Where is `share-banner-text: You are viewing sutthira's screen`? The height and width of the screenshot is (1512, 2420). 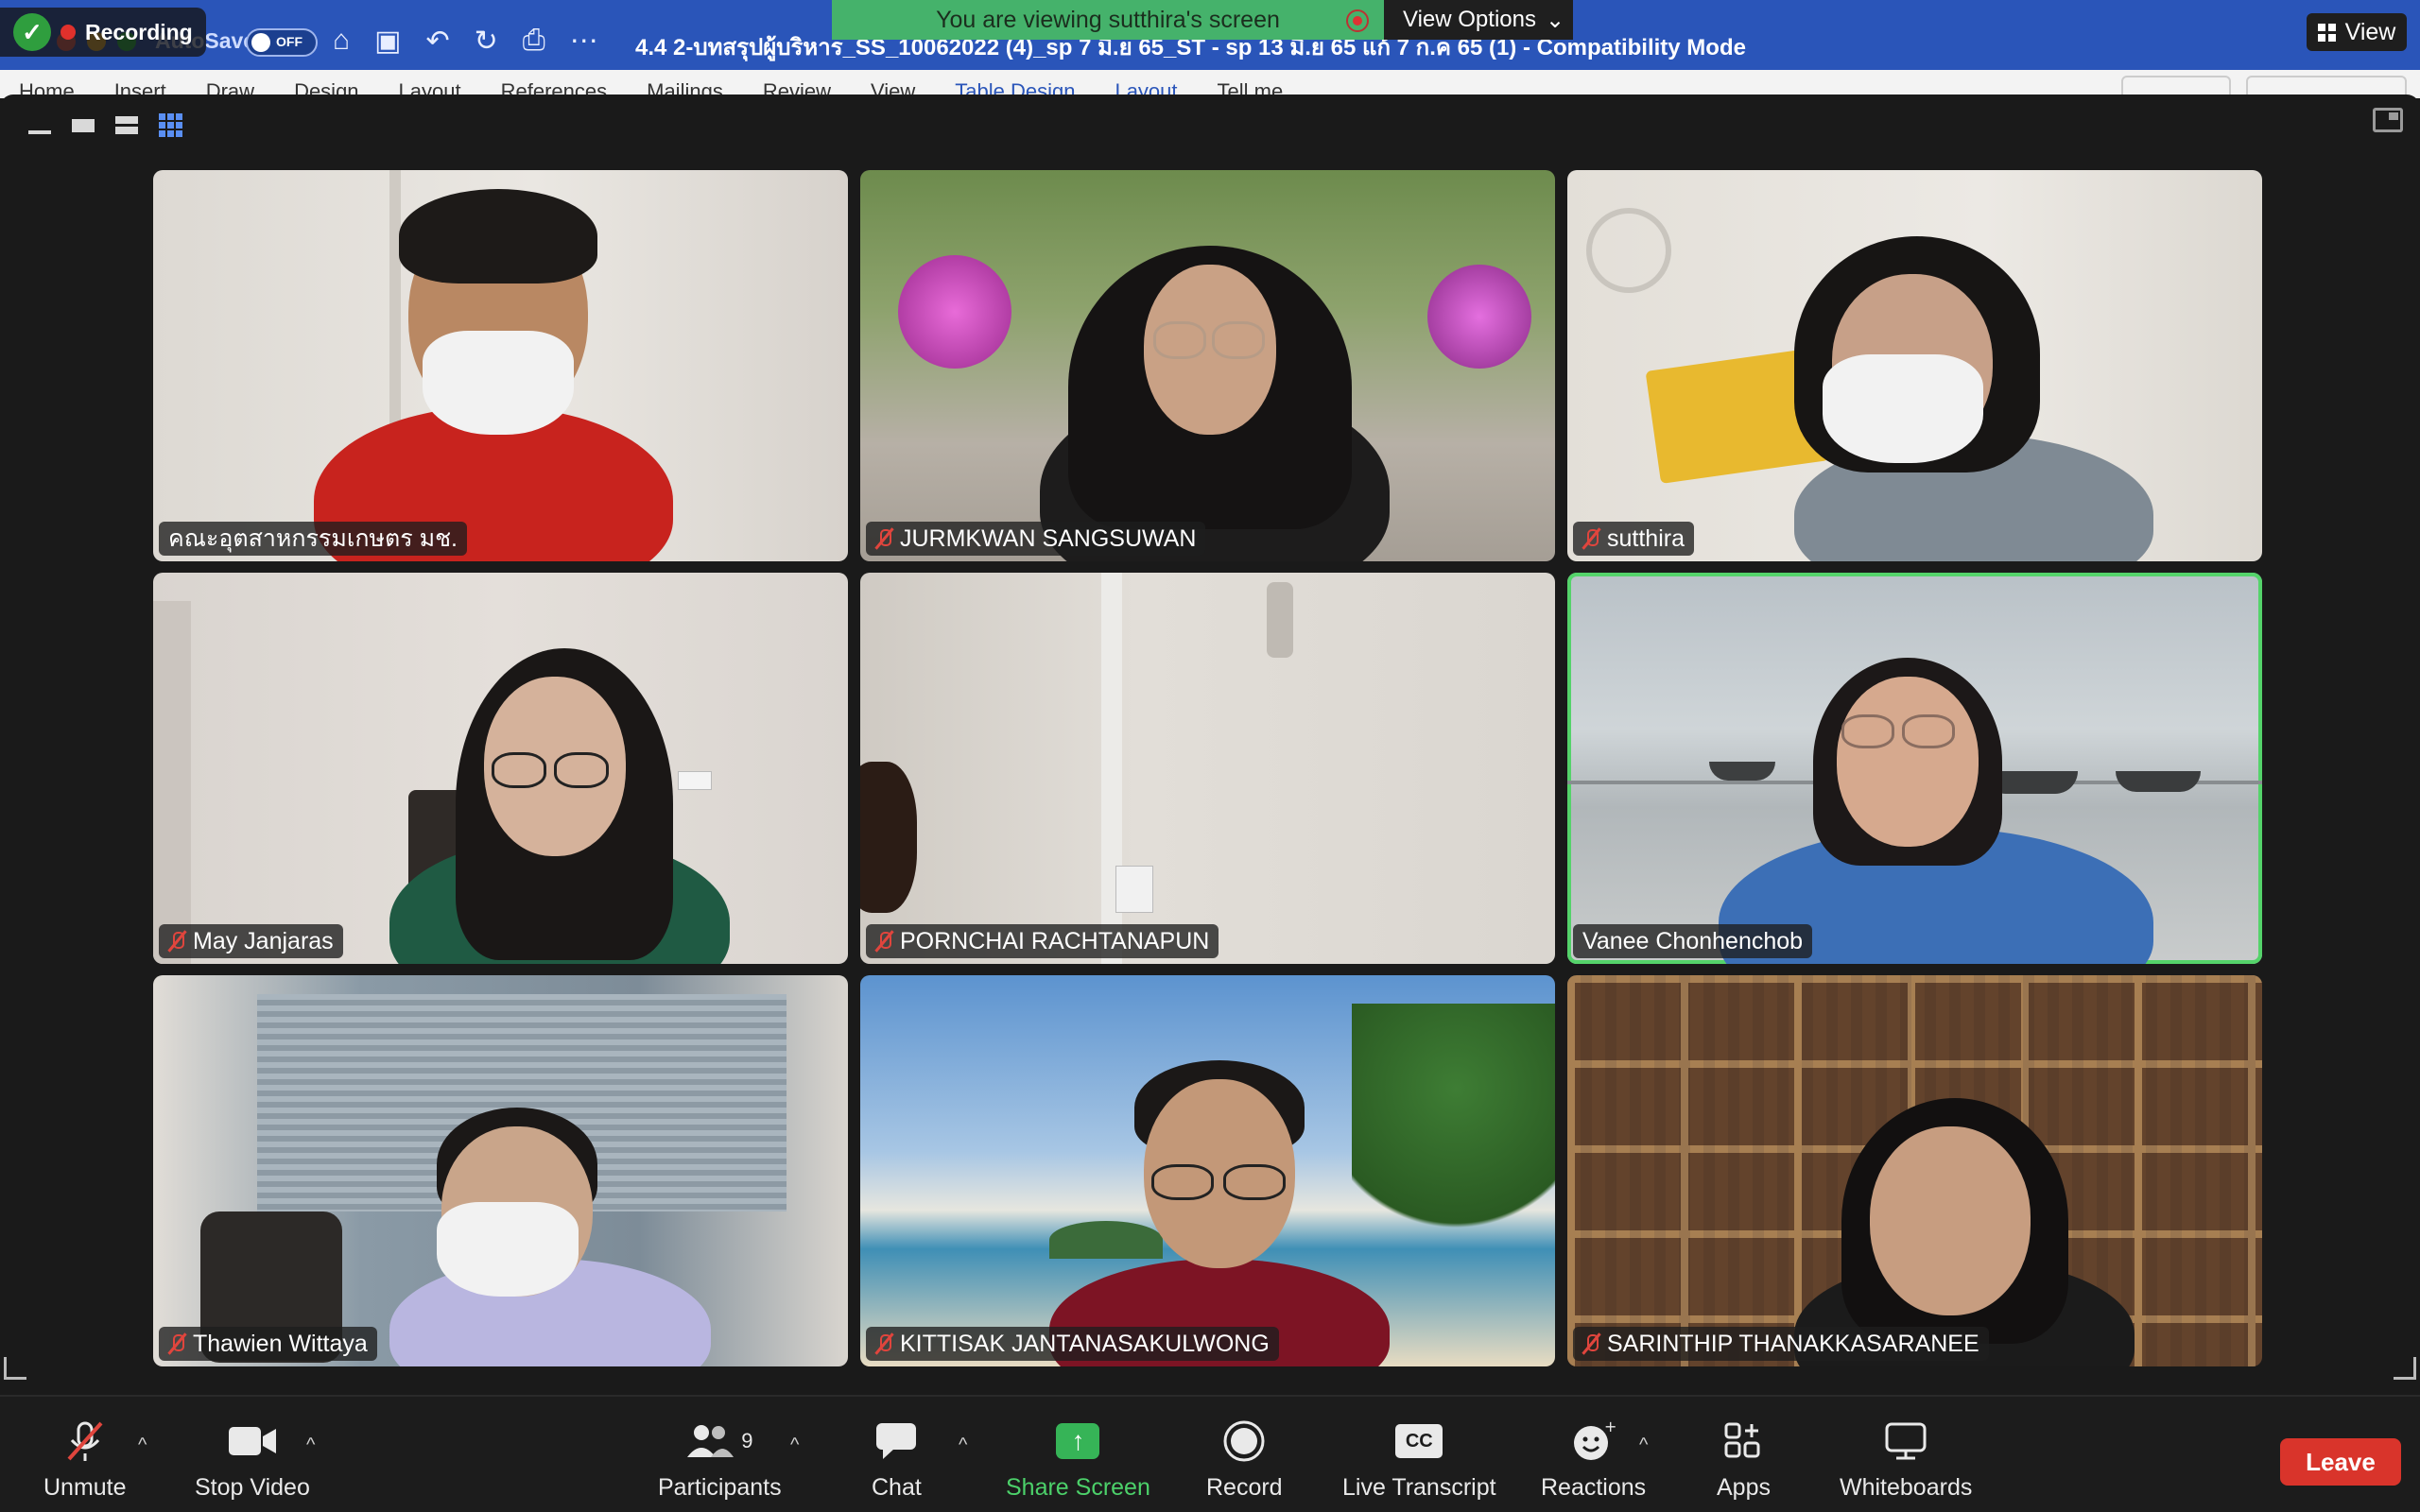
share-banner-text: You are viewing sutthira's screen is located at coordinates (1108, 19).